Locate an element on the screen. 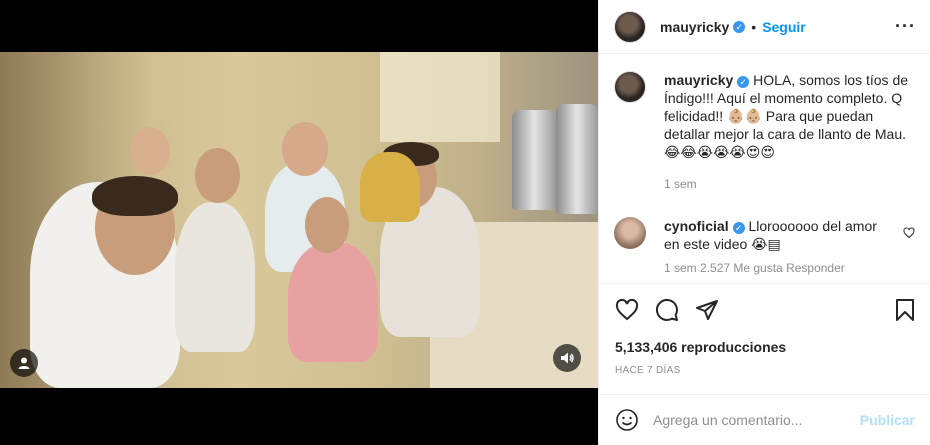  post-header: mauyricky ✓ • Seguir ··· is located at coordinates (764, 27).